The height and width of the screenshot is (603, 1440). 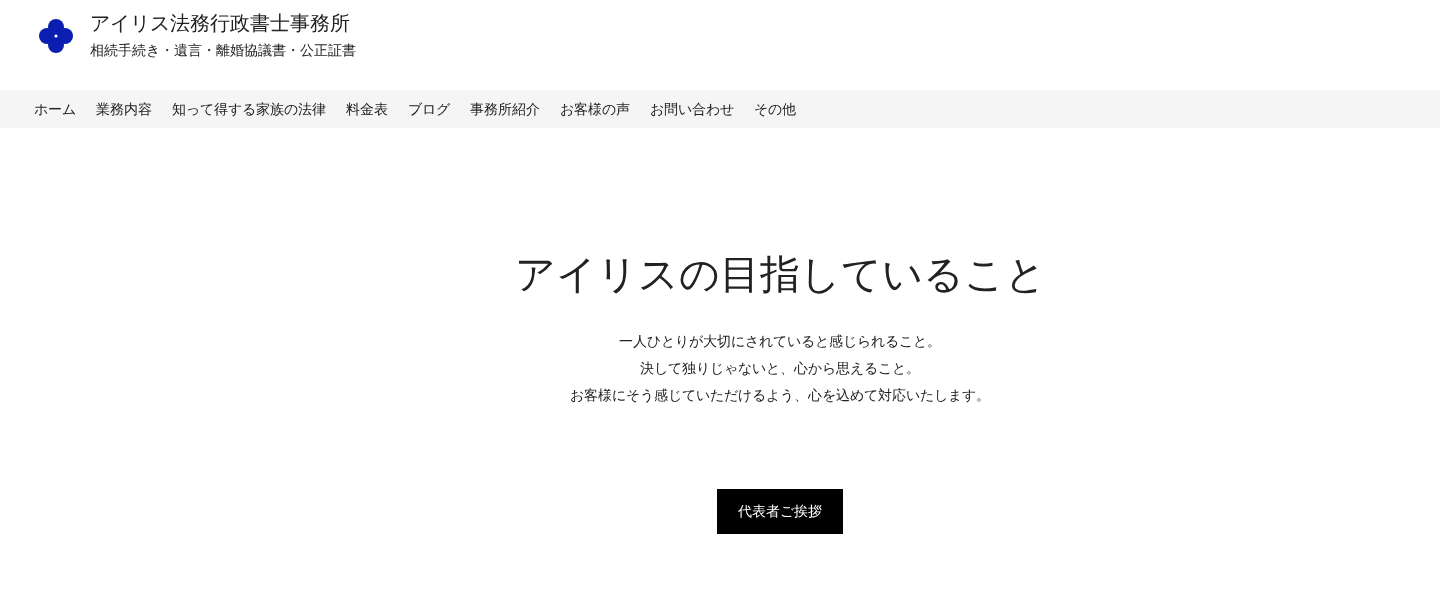 I want to click on site-tagline: 相続手続き・遺言・離婚協議書・公正証書, so click(x=223, y=50).